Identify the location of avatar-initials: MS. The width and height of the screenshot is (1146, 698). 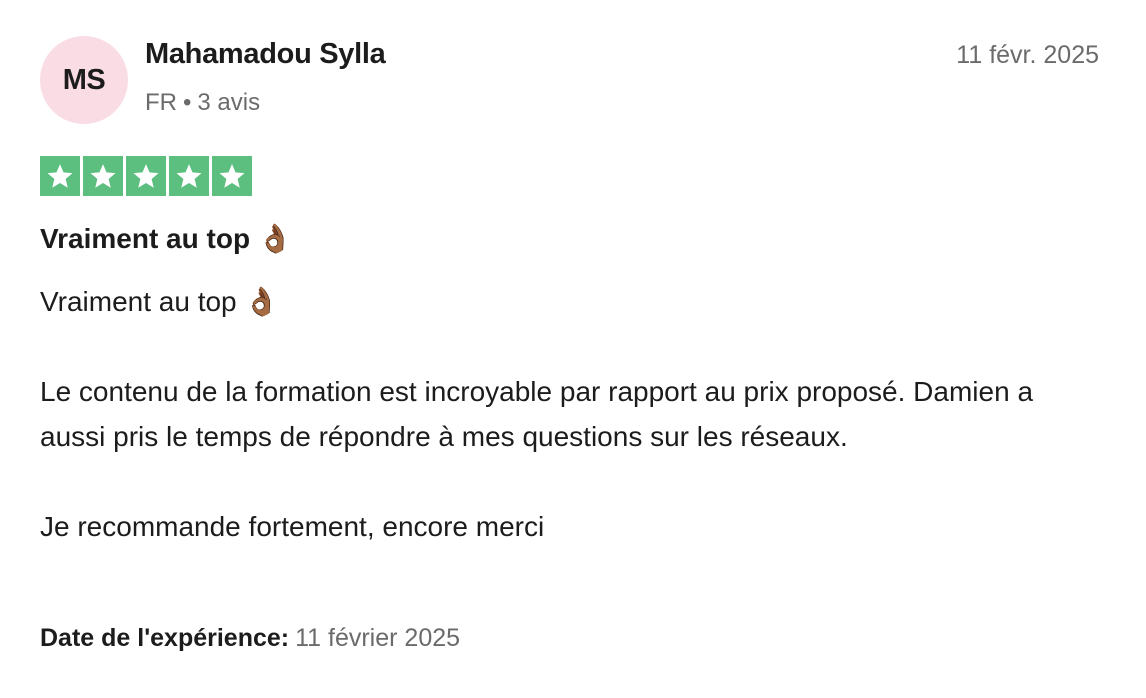
(84, 79).